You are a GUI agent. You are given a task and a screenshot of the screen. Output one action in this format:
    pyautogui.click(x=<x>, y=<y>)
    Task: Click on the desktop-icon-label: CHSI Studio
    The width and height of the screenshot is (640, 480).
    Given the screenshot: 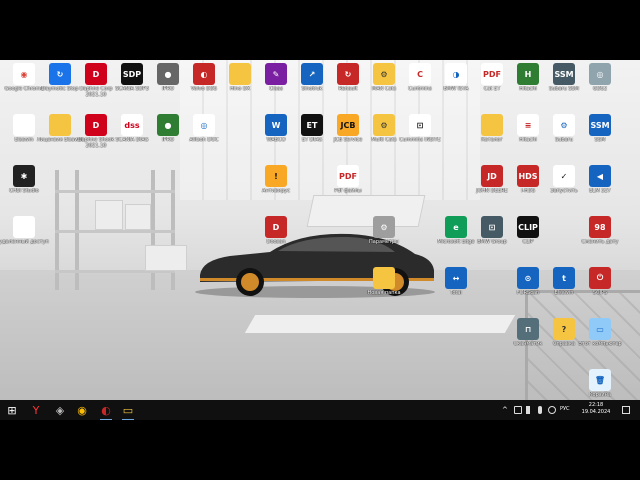 What is the action you would take?
    pyautogui.click(x=24, y=191)
    